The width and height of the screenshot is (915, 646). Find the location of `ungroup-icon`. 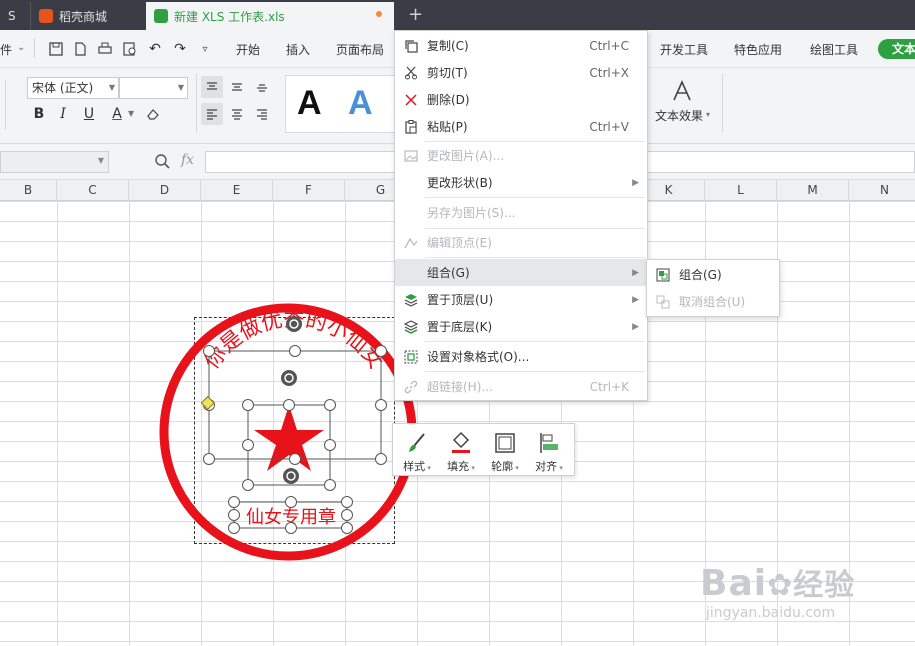

ungroup-icon is located at coordinates (663, 302).